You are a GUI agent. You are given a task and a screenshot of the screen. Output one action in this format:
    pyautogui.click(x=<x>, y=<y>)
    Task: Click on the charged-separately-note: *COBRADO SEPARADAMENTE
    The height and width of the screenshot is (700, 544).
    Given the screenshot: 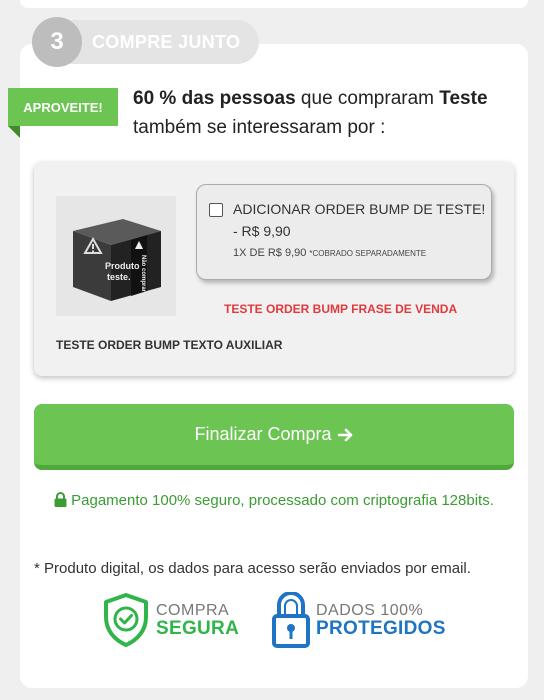 What is the action you would take?
    pyautogui.click(x=368, y=253)
    